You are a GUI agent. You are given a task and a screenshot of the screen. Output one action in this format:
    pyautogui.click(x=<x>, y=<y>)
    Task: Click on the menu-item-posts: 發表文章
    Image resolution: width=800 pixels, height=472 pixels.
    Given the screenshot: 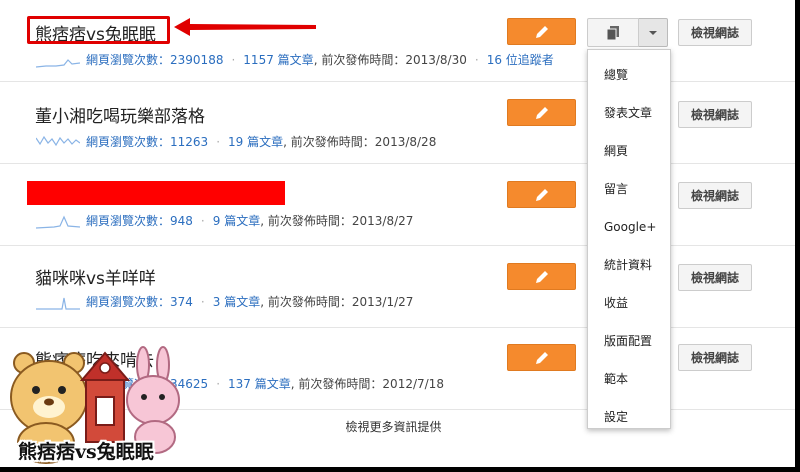 What is the action you would take?
    pyautogui.click(x=629, y=113)
    